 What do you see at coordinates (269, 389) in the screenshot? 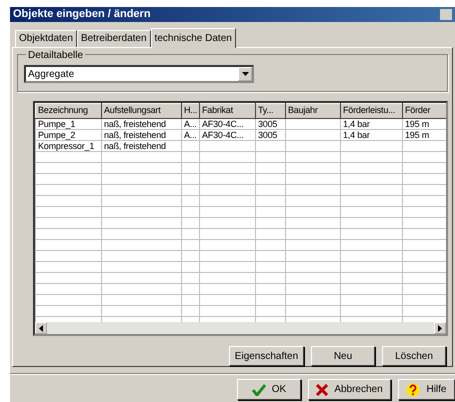
I see `ok-button: OK` at bounding box center [269, 389].